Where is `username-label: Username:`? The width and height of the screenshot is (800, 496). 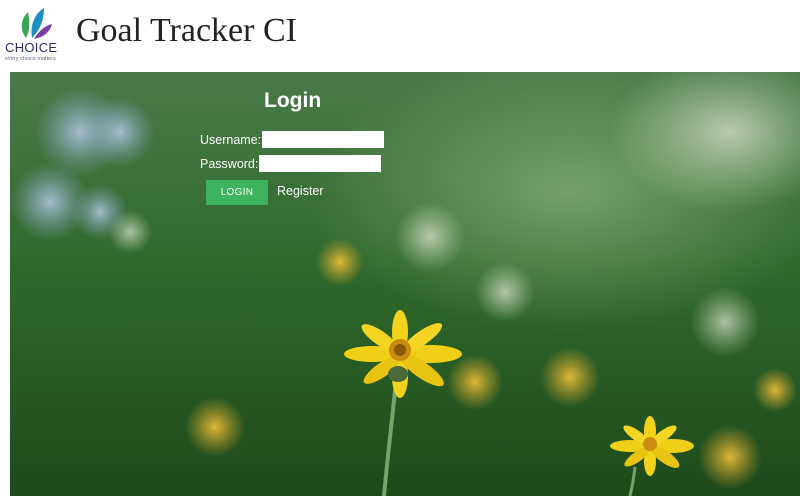 username-label: Username: is located at coordinates (231, 140).